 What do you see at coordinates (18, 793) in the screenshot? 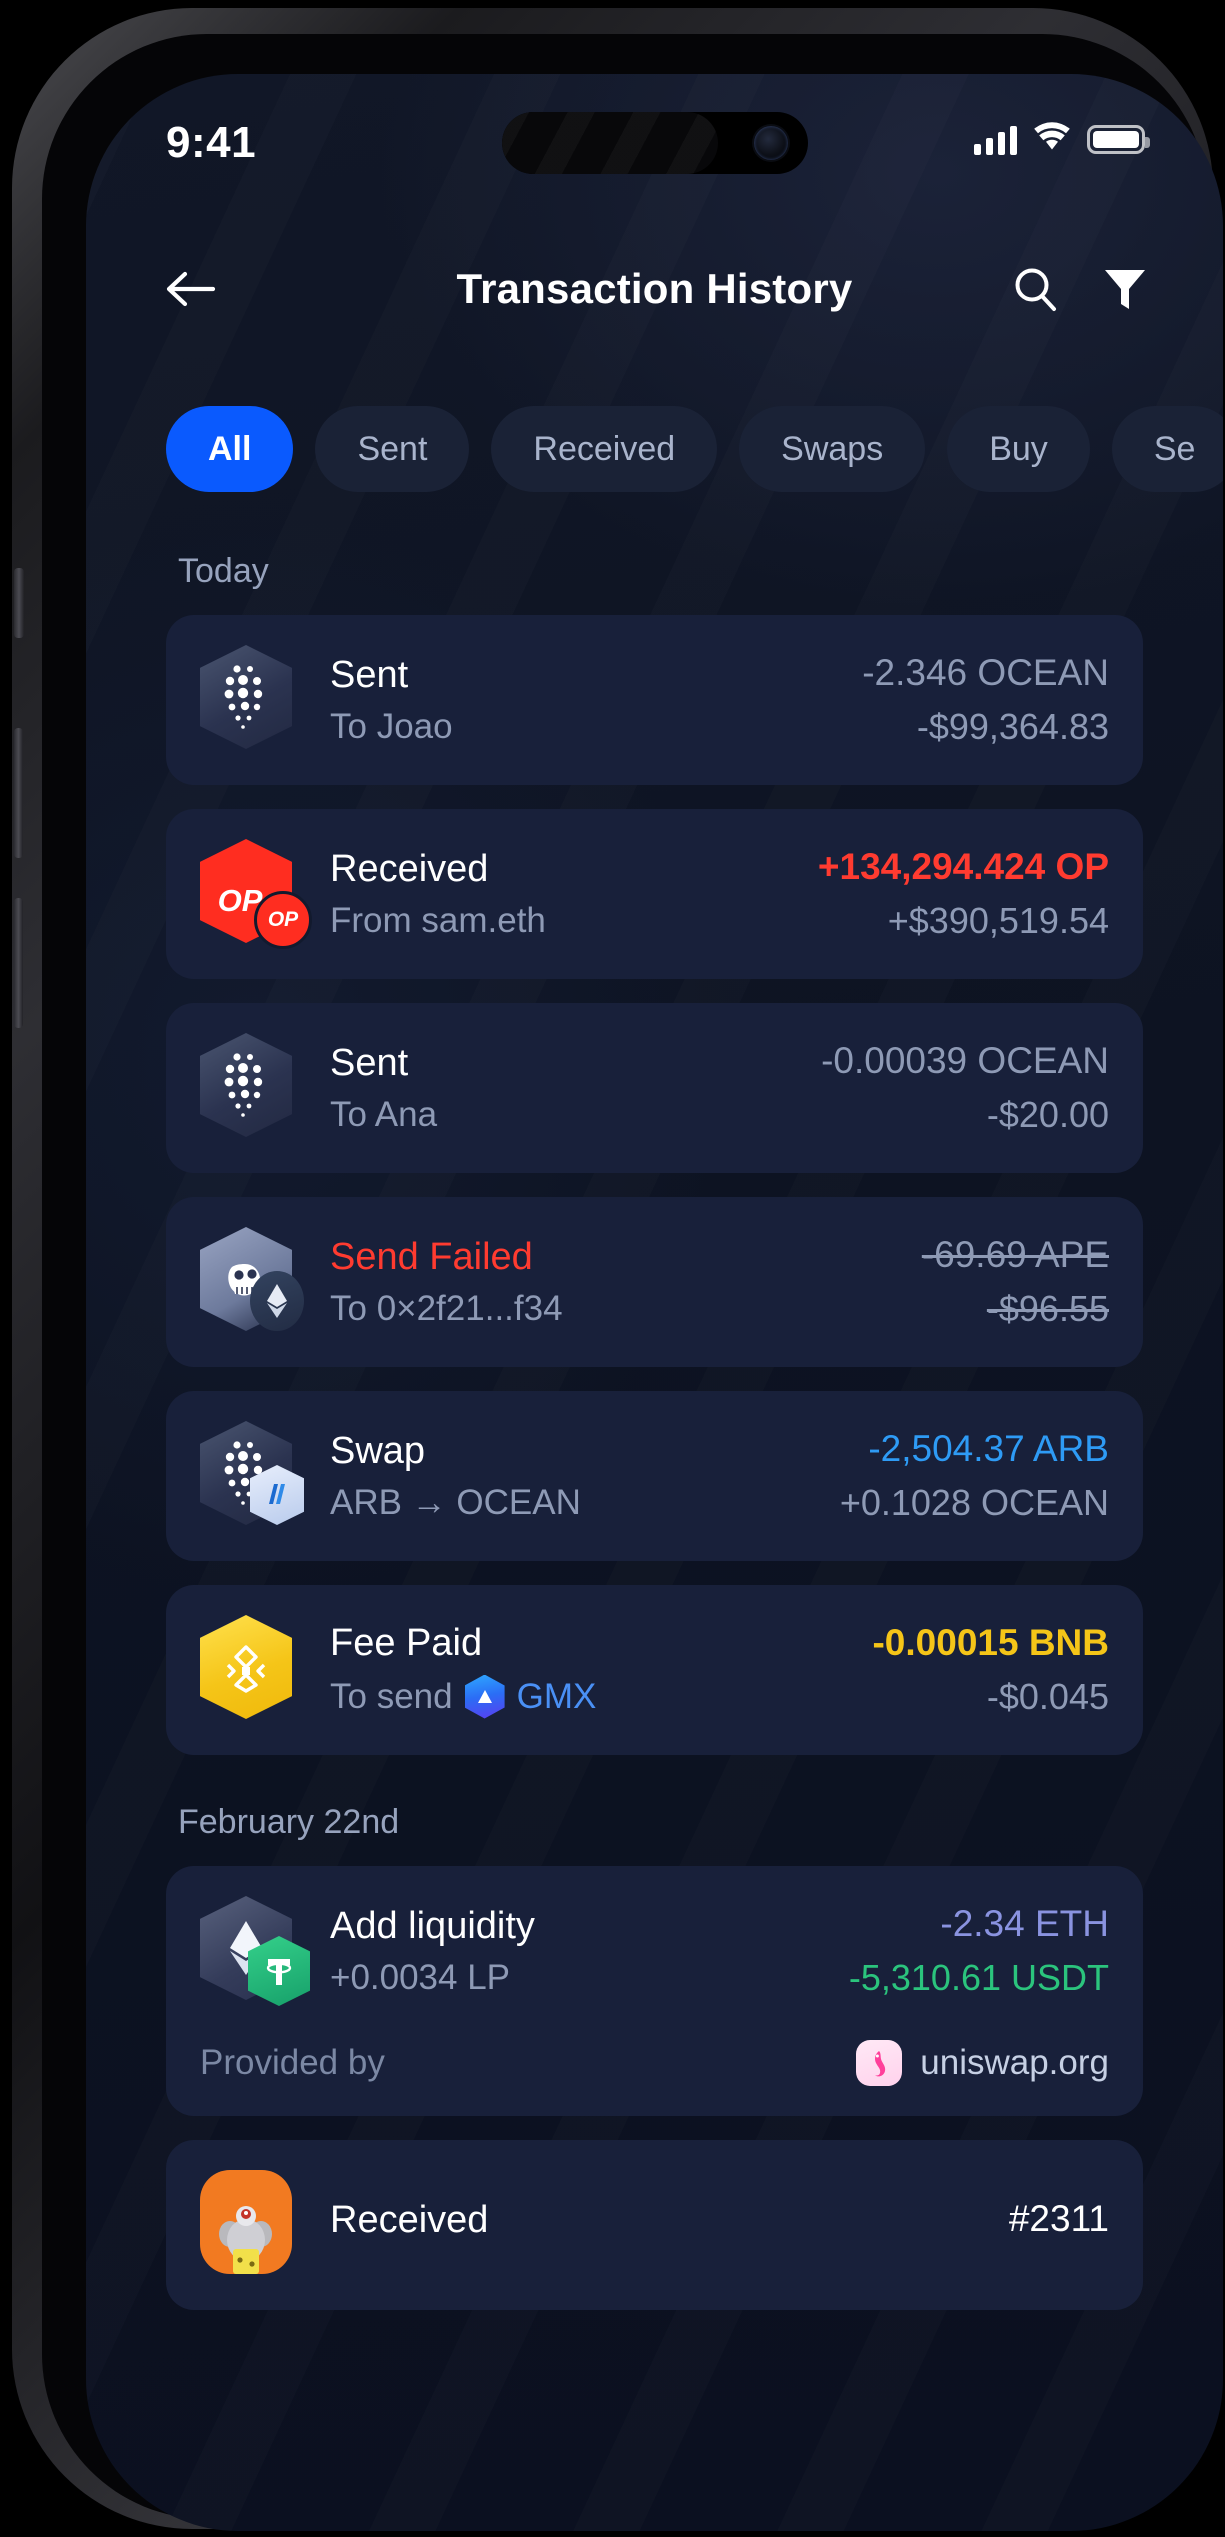
I see `volume-up-button` at bounding box center [18, 793].